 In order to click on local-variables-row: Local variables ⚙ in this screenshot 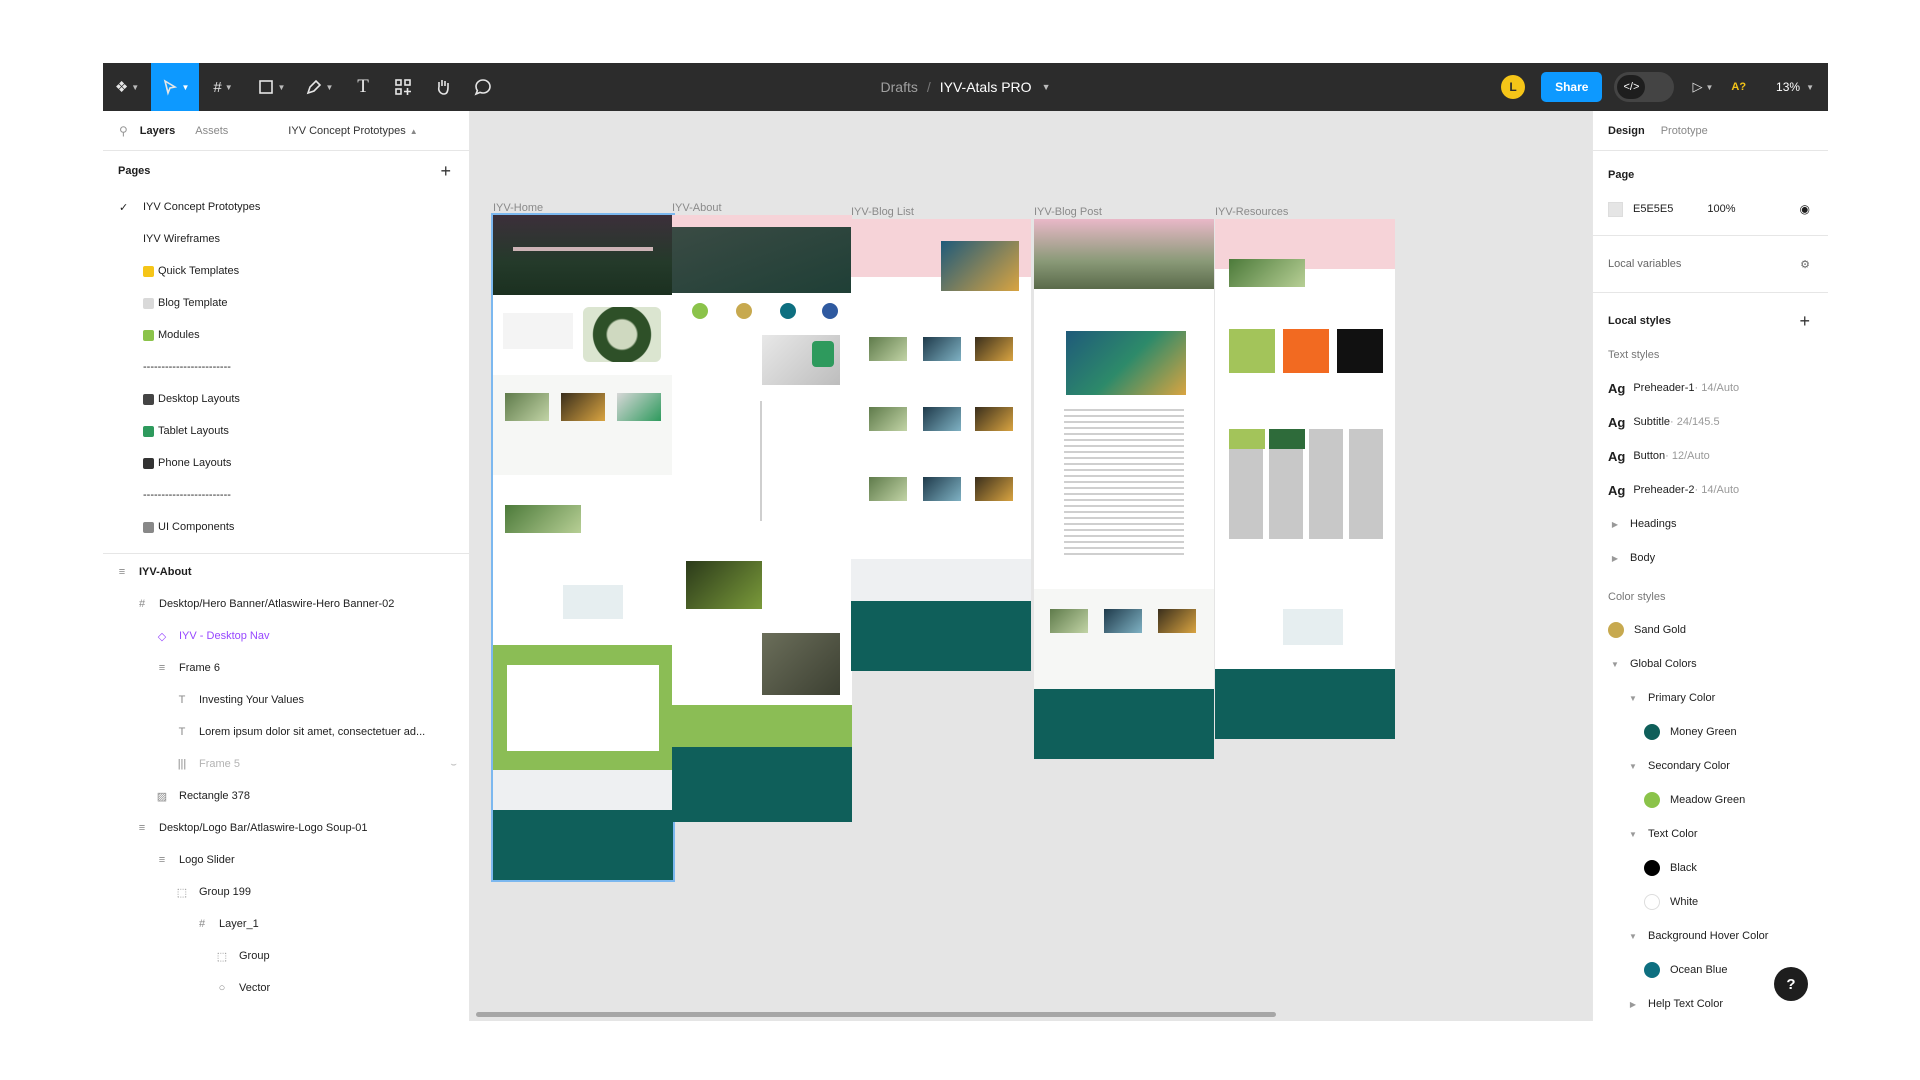, I will do `click(1710, 264)`.